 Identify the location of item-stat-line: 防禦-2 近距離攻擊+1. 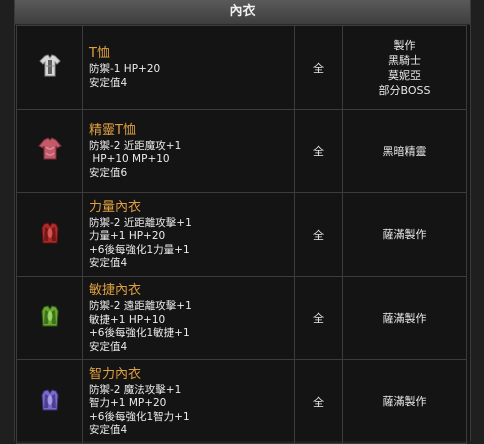
(140, 222).